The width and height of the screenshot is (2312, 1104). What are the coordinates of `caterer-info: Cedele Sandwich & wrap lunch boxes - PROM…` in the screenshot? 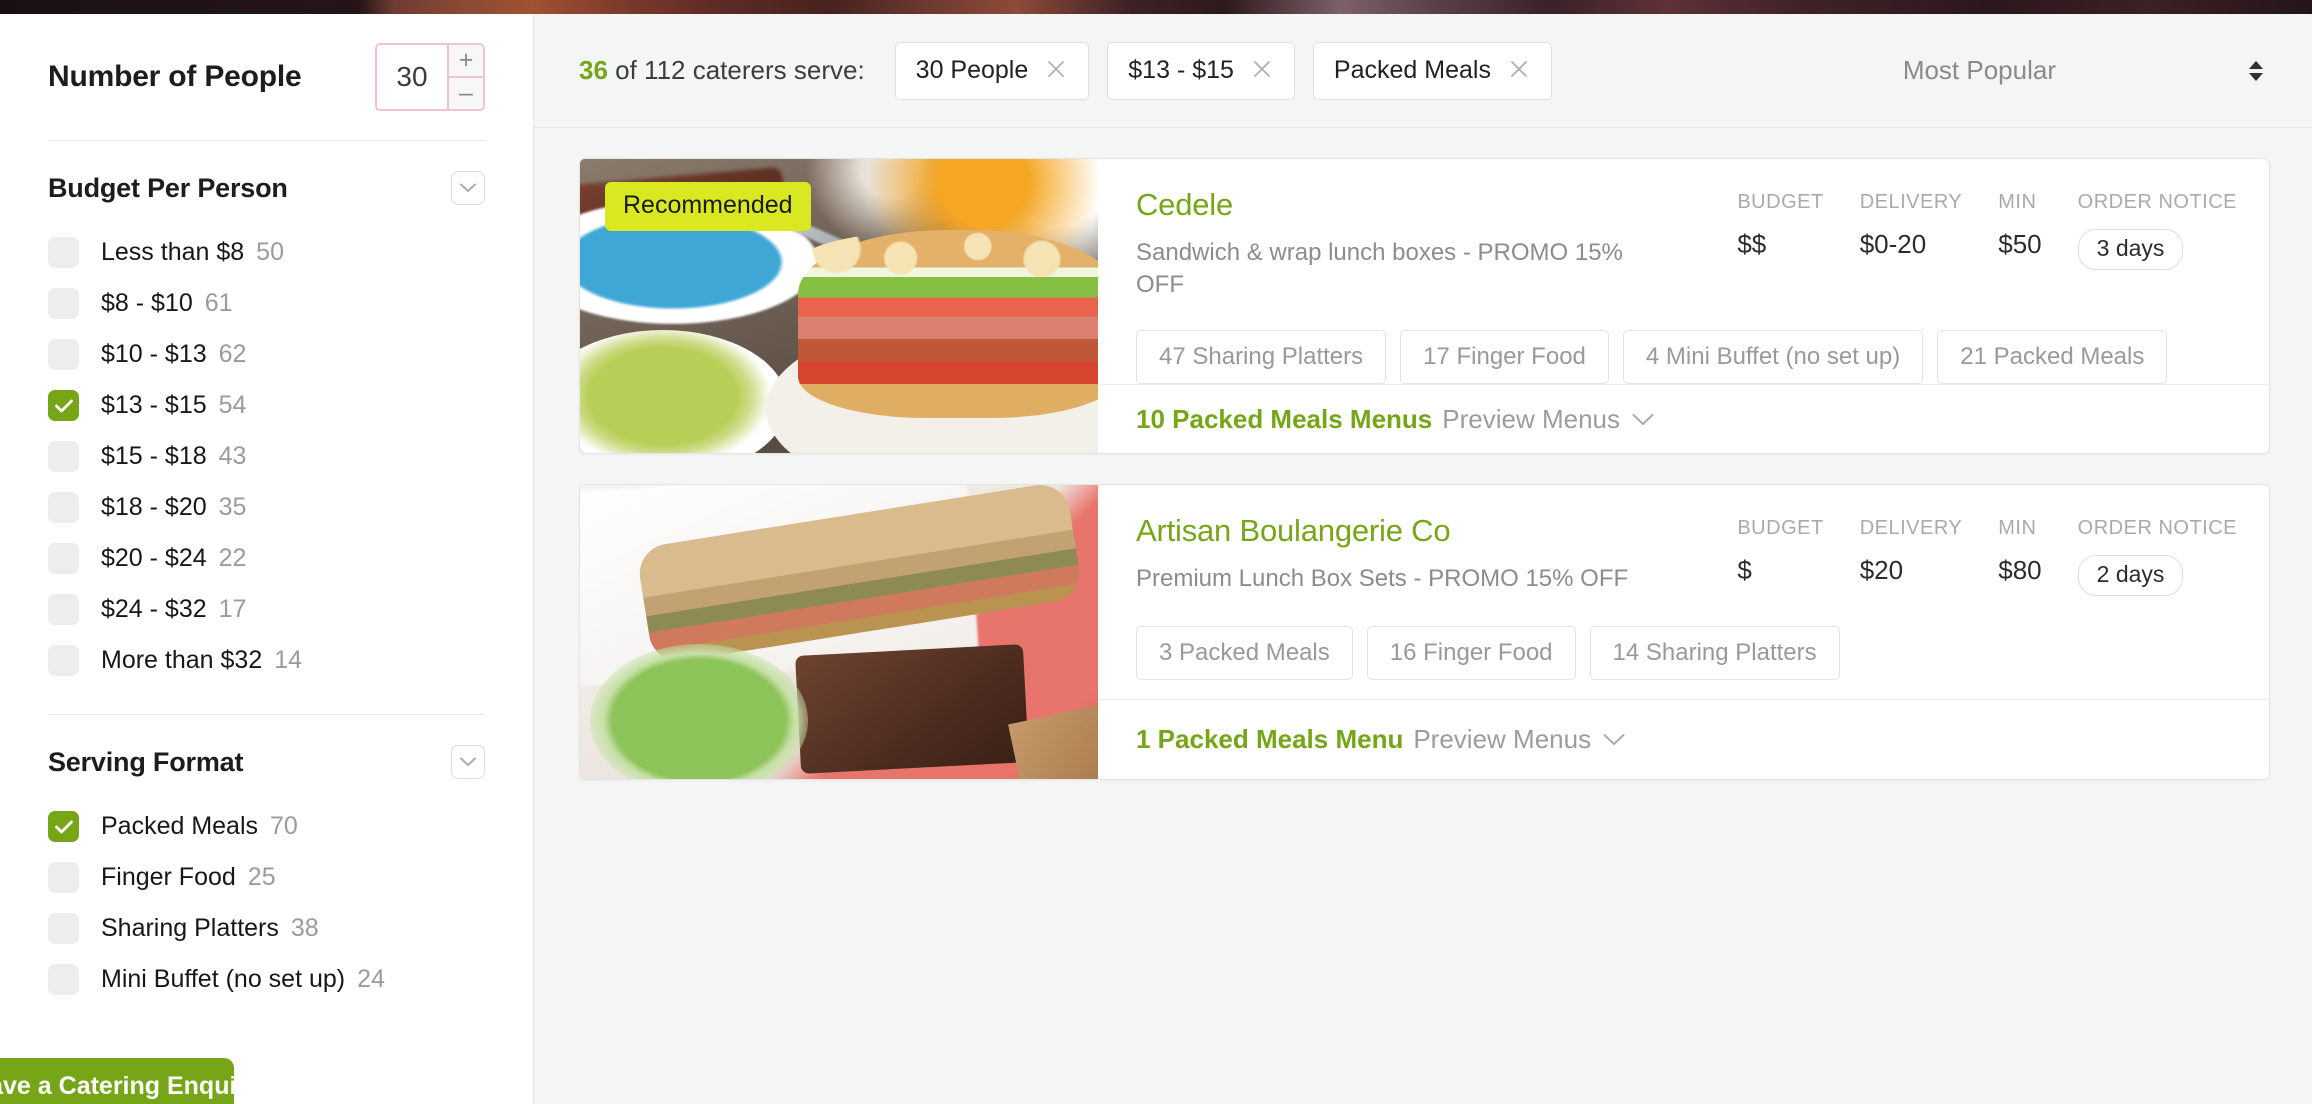 It's located at (1436, 243).